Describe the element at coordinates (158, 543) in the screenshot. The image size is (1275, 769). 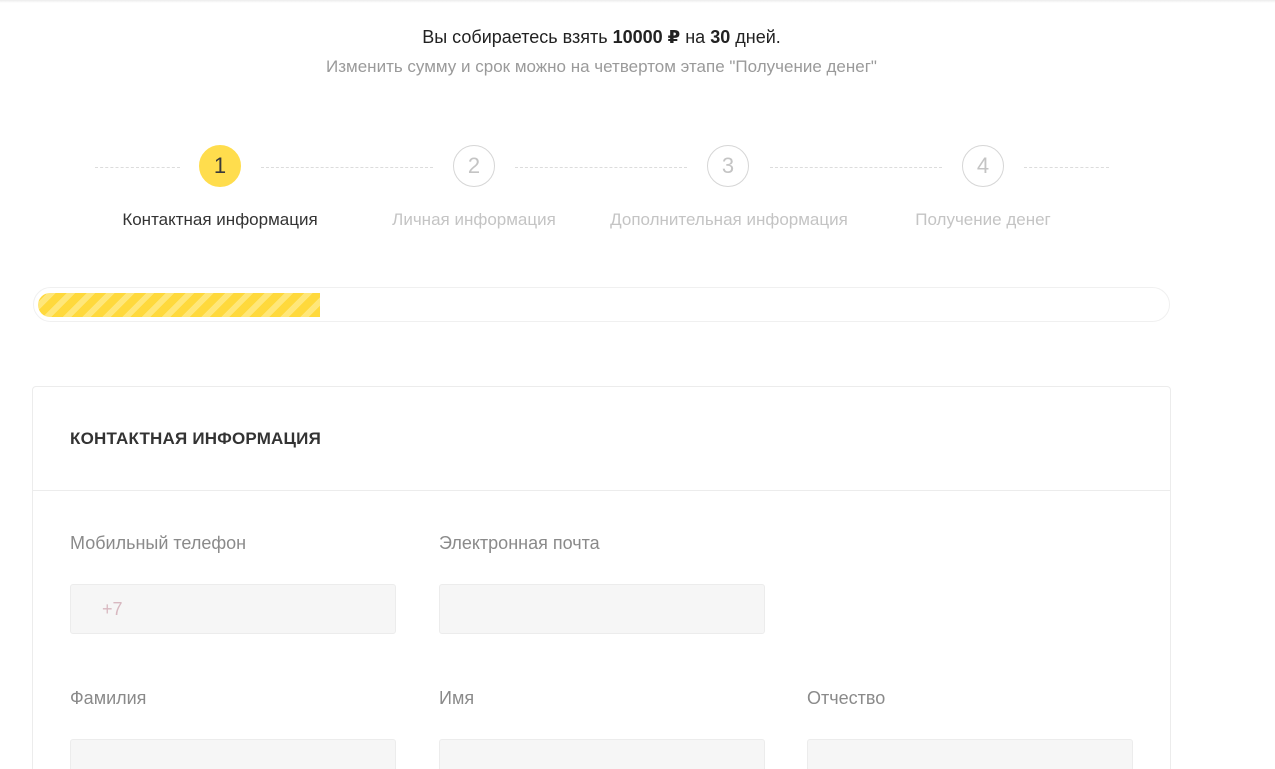
I see `phone-label: Мобильный телефон` at that location.